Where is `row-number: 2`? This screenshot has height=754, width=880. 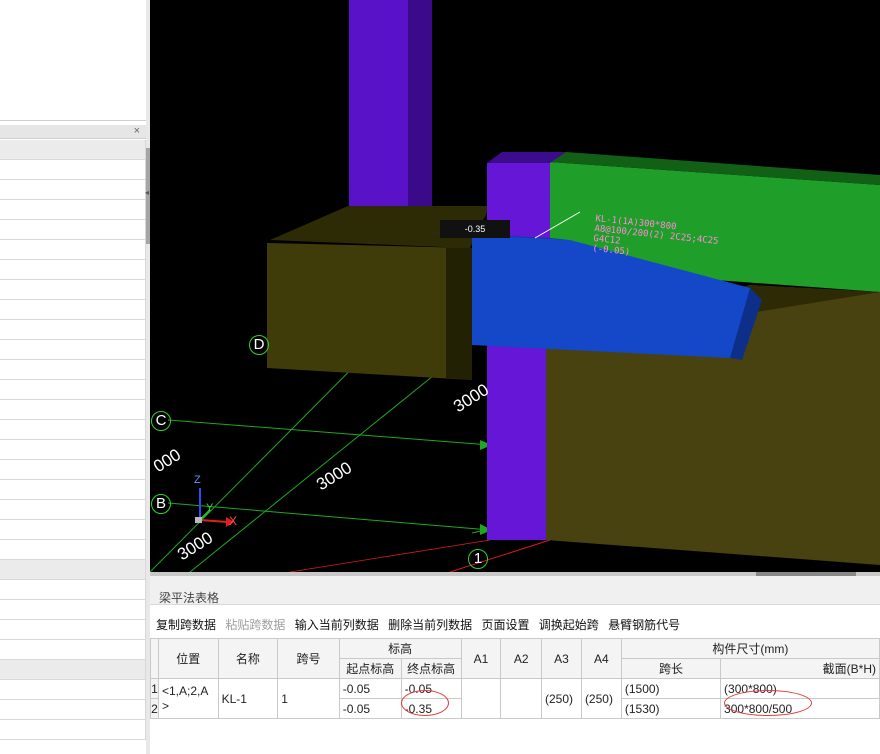 row-number: 2 is located at coordinates (154, 708).